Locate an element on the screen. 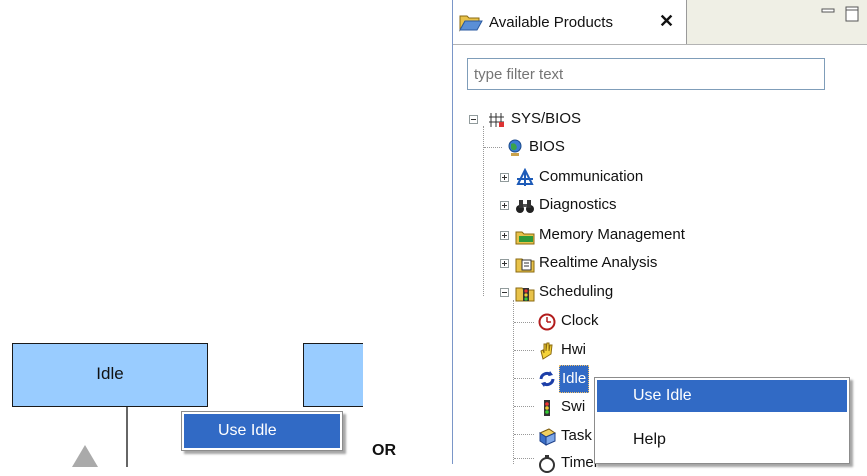  tree-item-label: Scheduling is located at coordinates (576, 291).